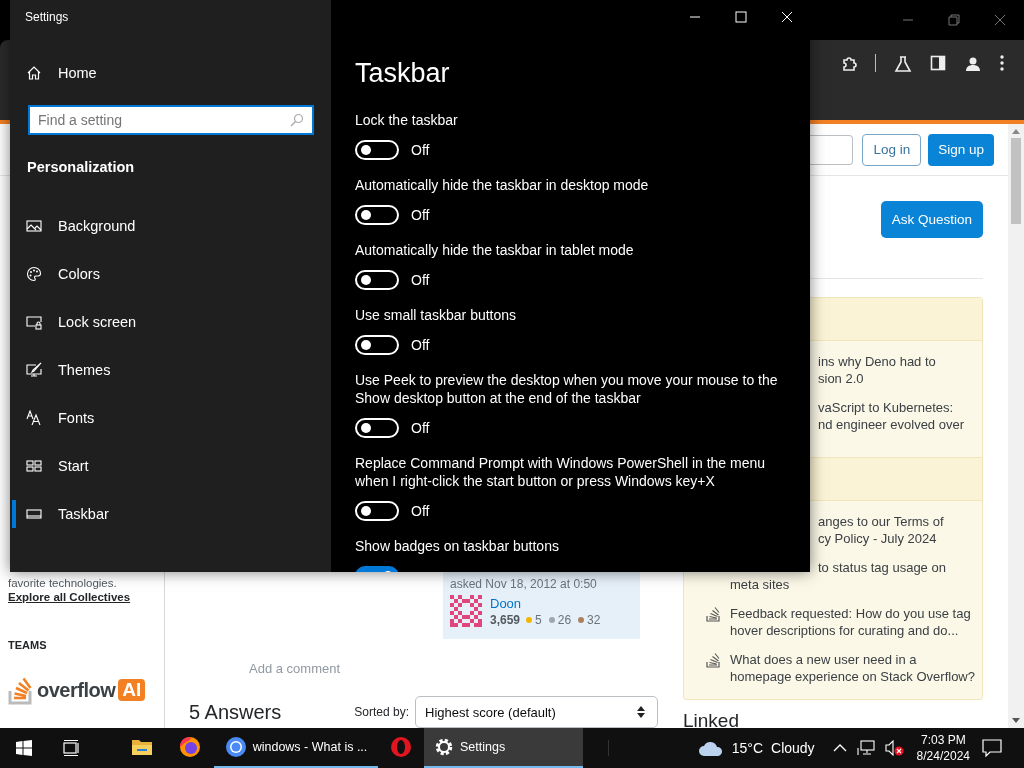  What do you see at coordinates (1016, 426) in the screenshot?
I see `scrollbar` at bounding box center [1016, 426].